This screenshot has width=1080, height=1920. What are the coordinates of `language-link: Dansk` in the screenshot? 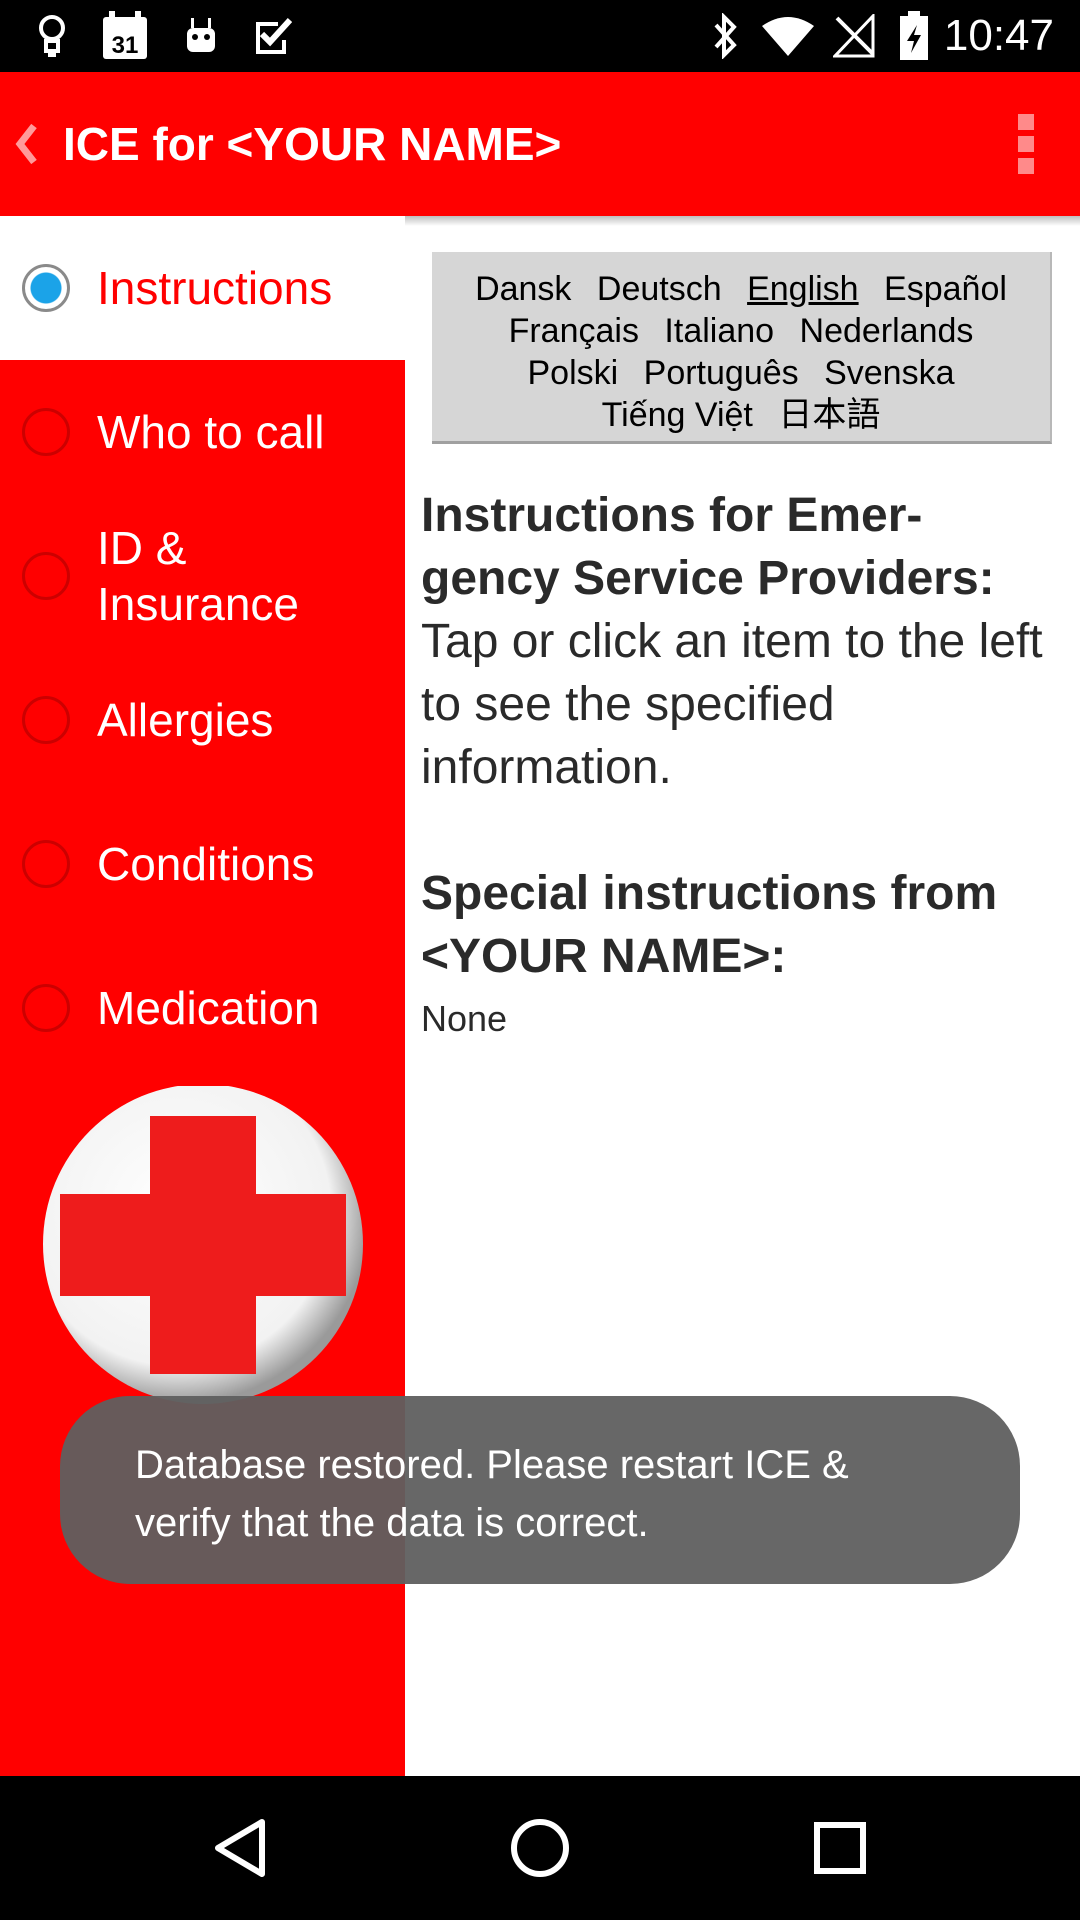 It's located at (523, 289).